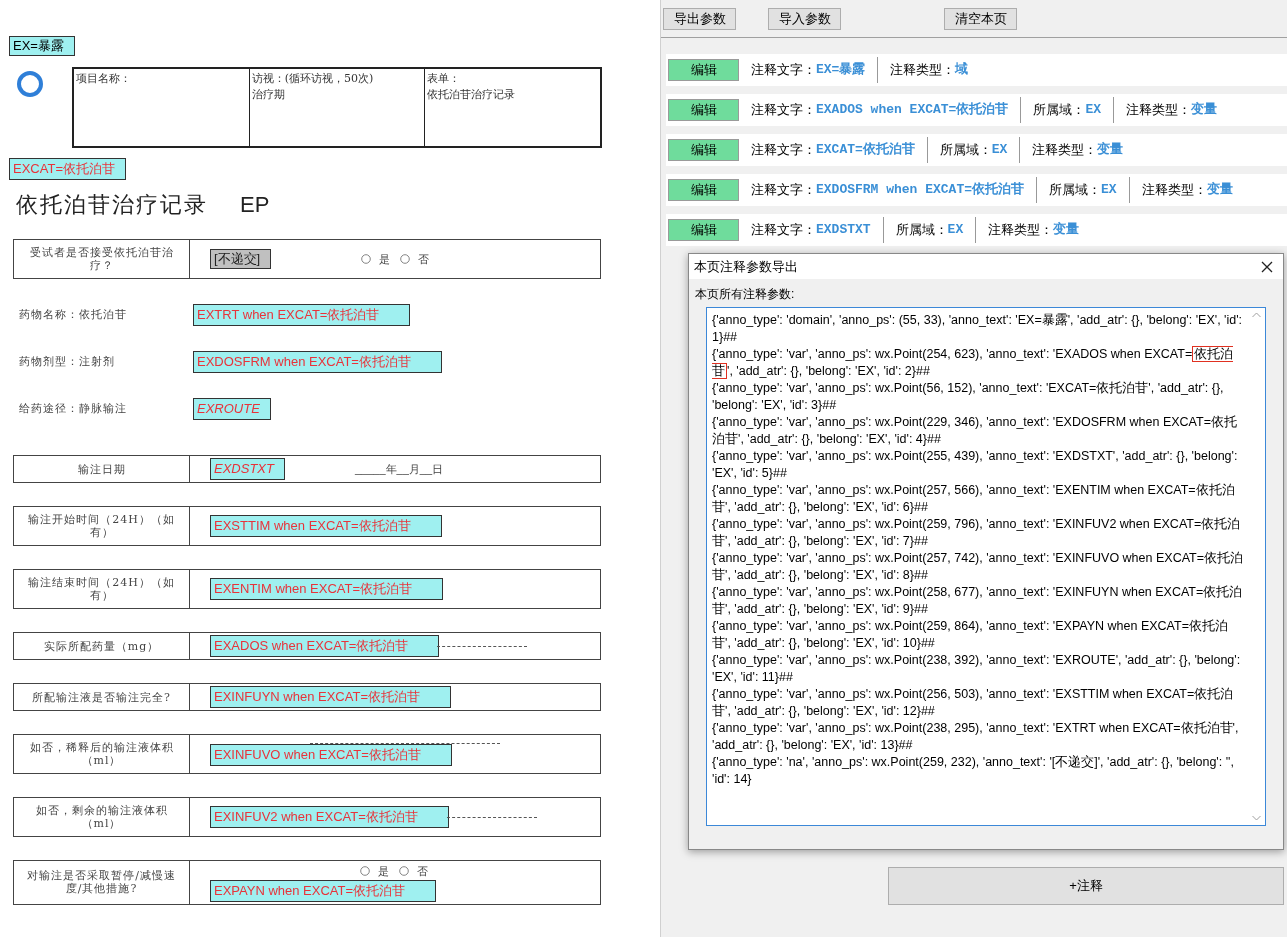 Image resolution: width=1287 pixels, height=937 pixels. Describe the element at coordinates (978, 567) in the screenshot. I see `parameter-entry: {'anno_type': 'var', 'anno_ps': wx.Point(257, 742), 'anno_text': 'EXINFUVO when EXCAT=依托泊苷', 'add_atr': {}, 'belong': 'EX', 'id': 8}##` at that location.